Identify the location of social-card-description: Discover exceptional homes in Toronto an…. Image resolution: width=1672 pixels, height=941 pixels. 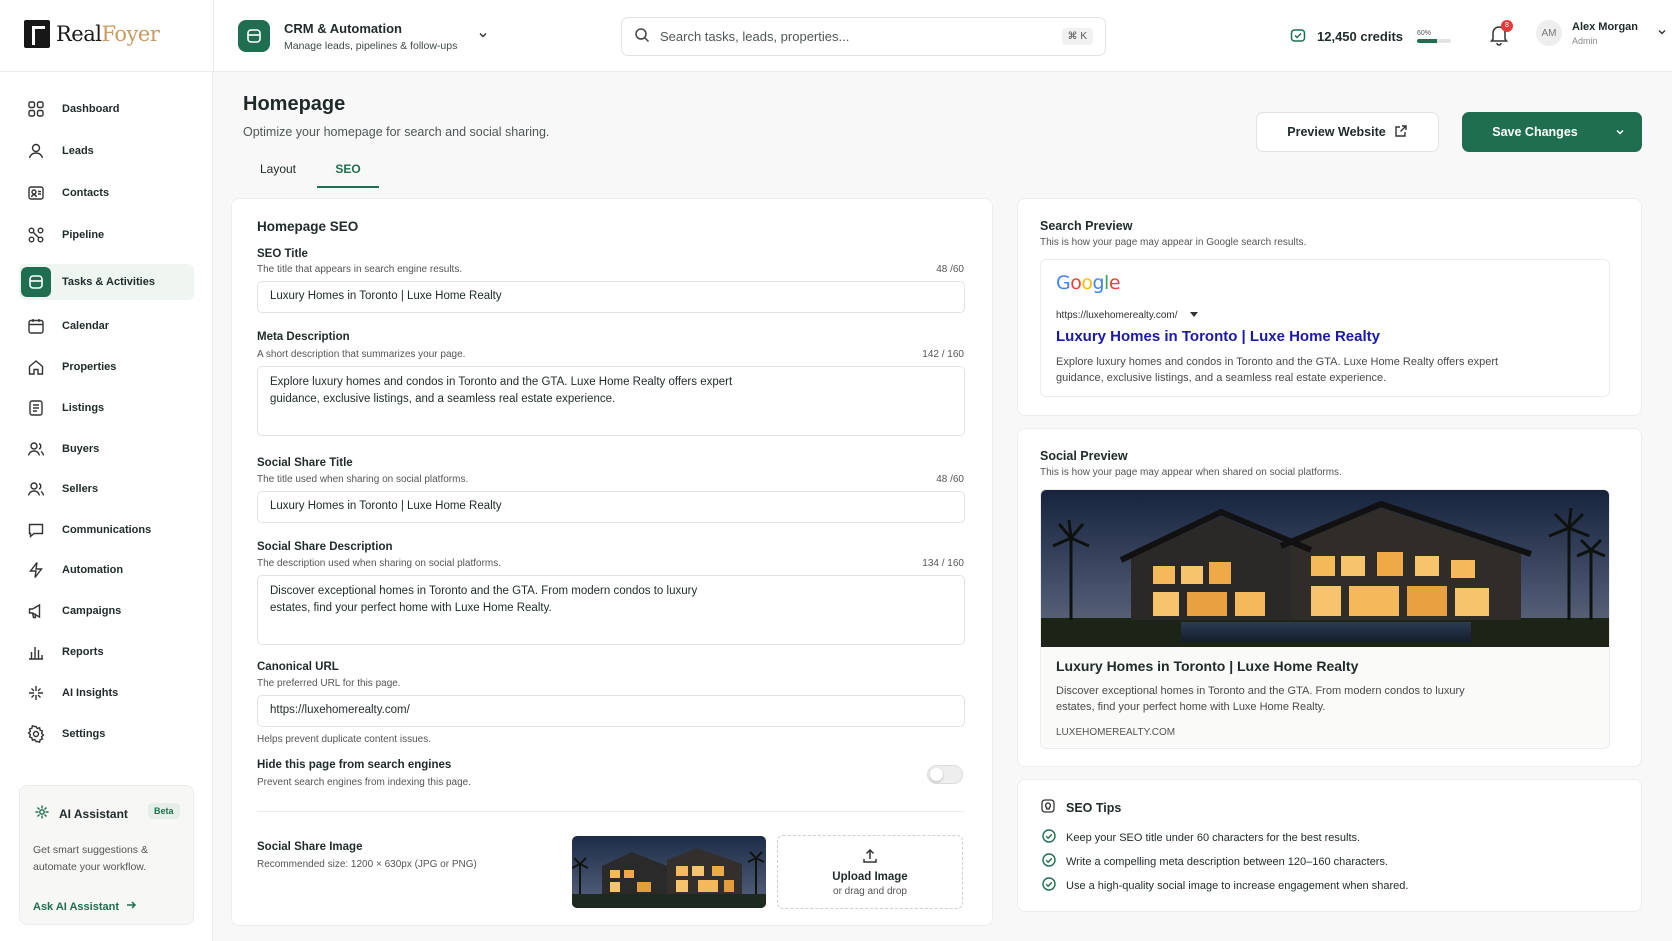
(1260, 699).